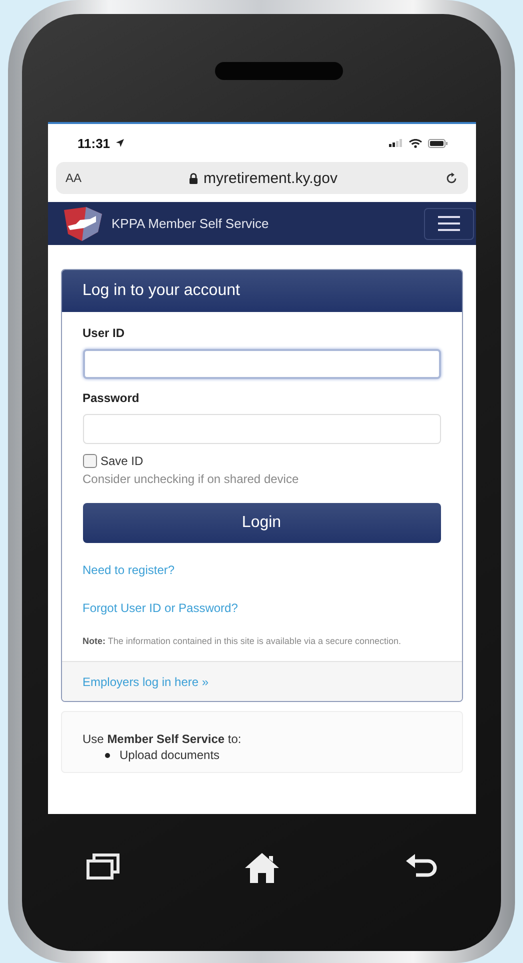  I want to click on status-time: 11:31, so click(94, 143).